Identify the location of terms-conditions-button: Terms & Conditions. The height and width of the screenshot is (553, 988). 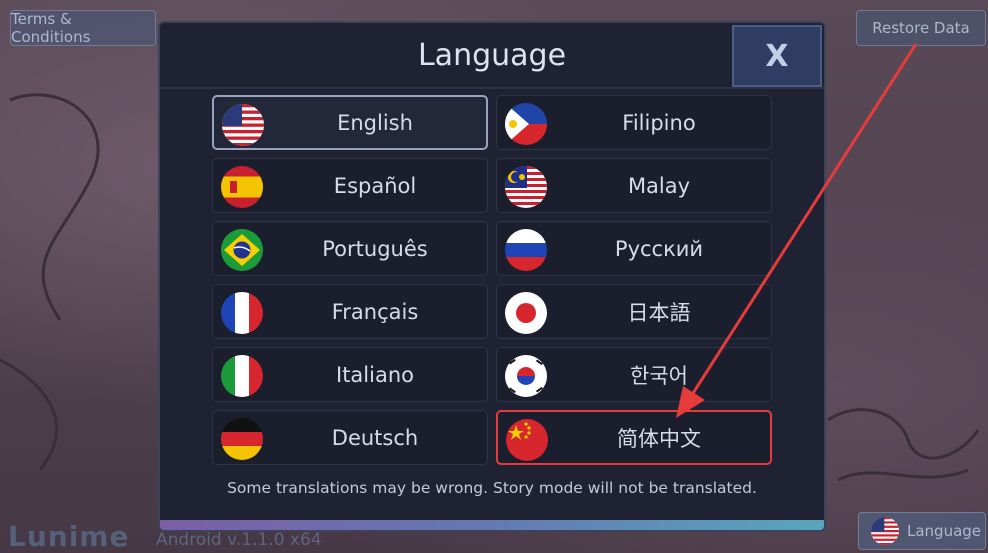
(83, 28).